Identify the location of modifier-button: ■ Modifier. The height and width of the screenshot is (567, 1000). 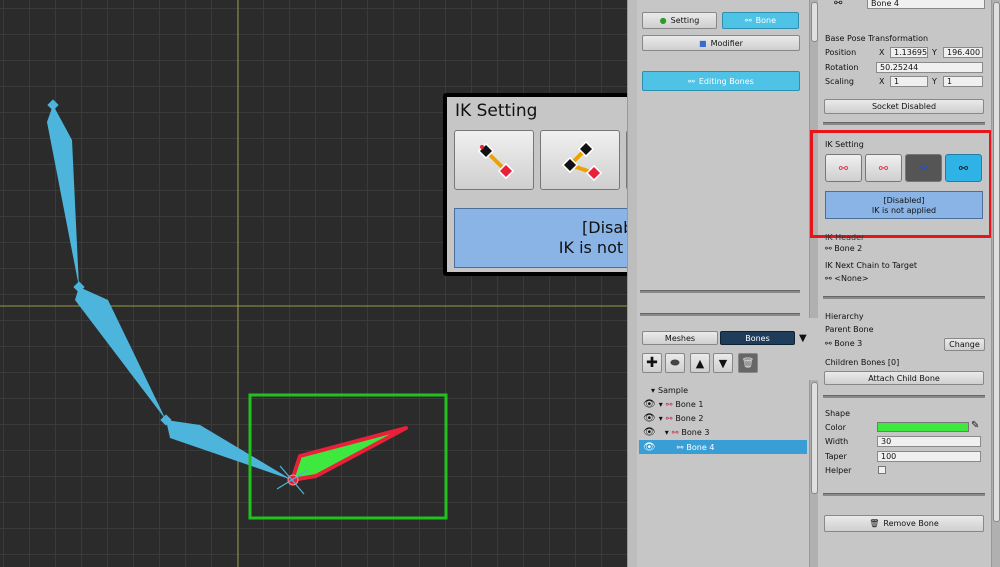
(721, 43).